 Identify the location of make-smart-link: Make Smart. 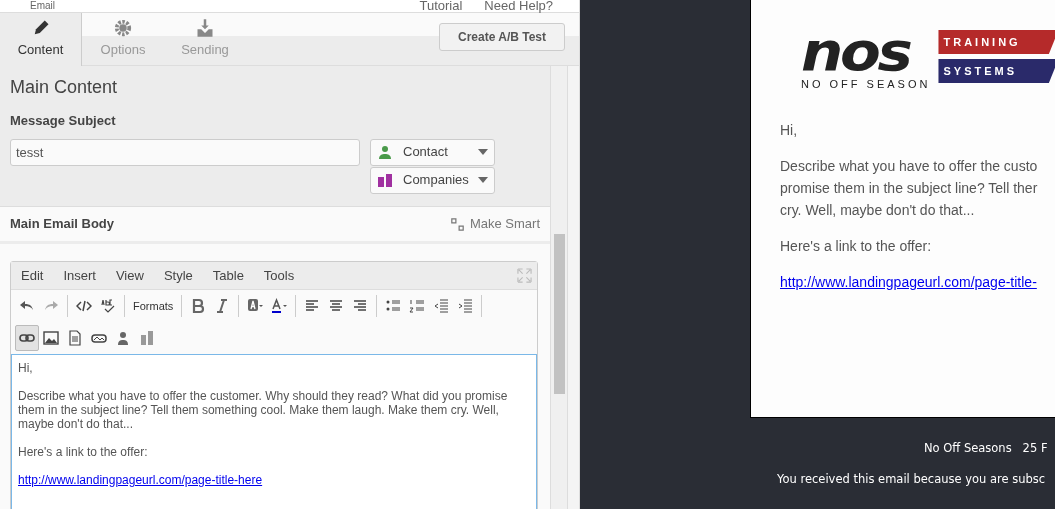
(495, 224).